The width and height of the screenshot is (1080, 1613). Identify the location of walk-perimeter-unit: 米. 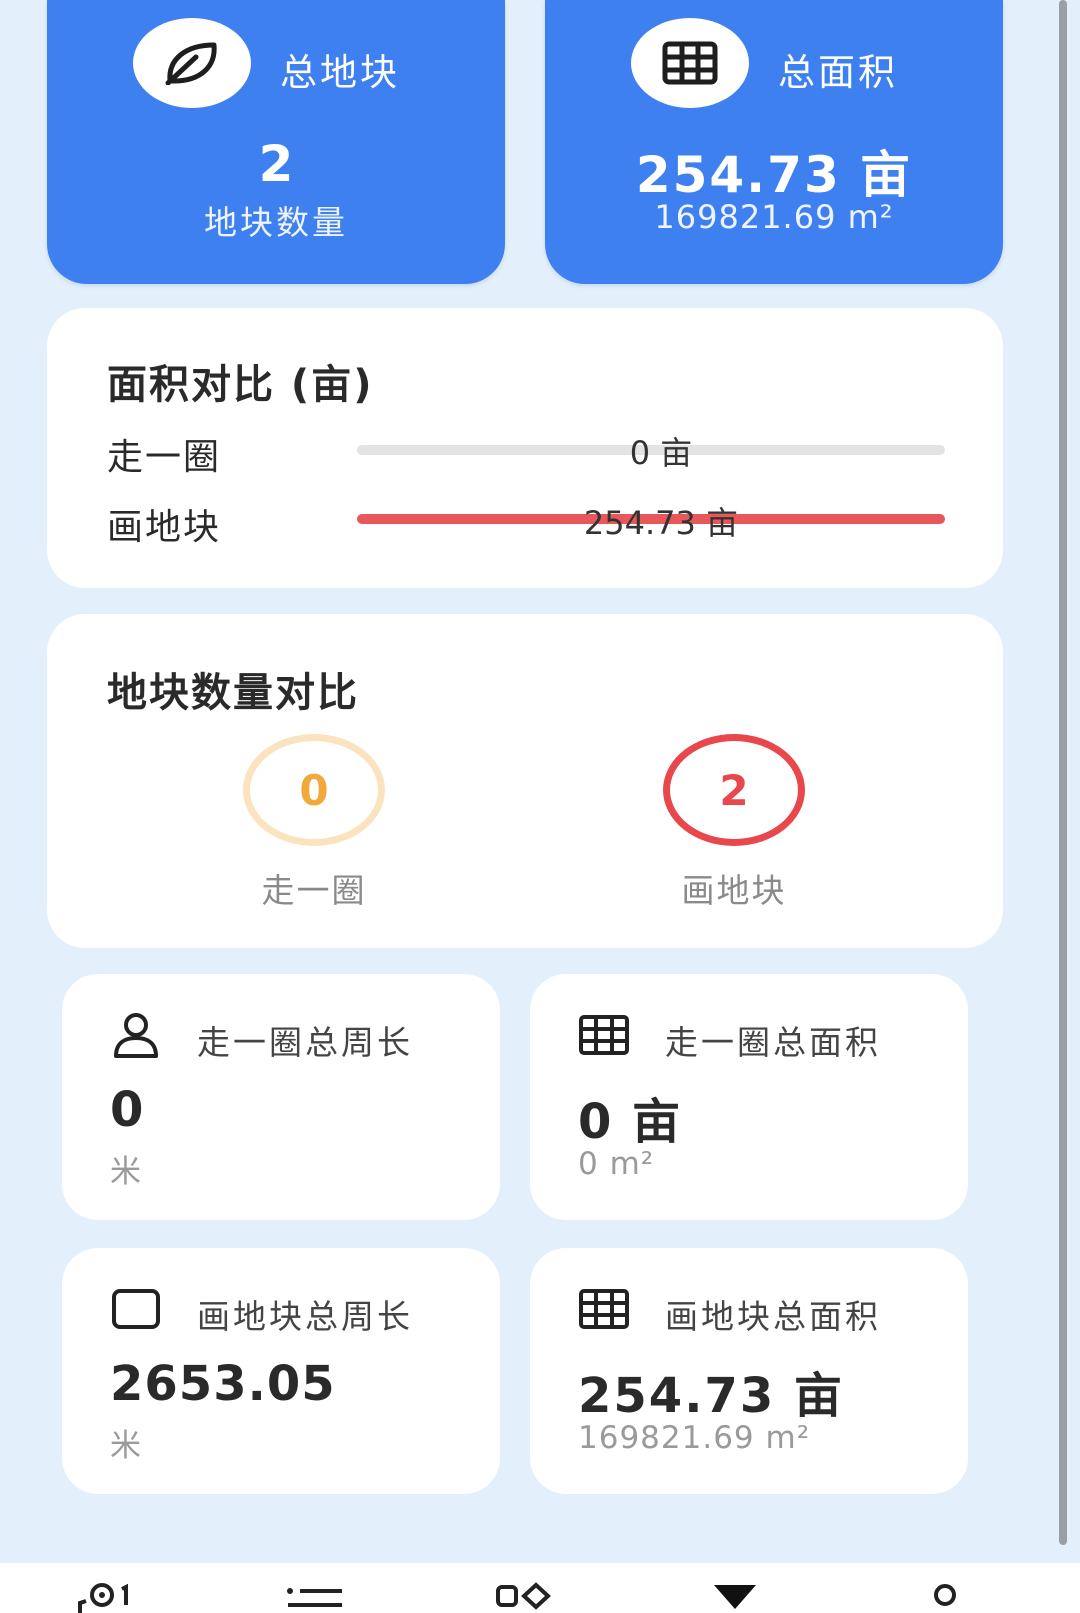
(126, 1172).